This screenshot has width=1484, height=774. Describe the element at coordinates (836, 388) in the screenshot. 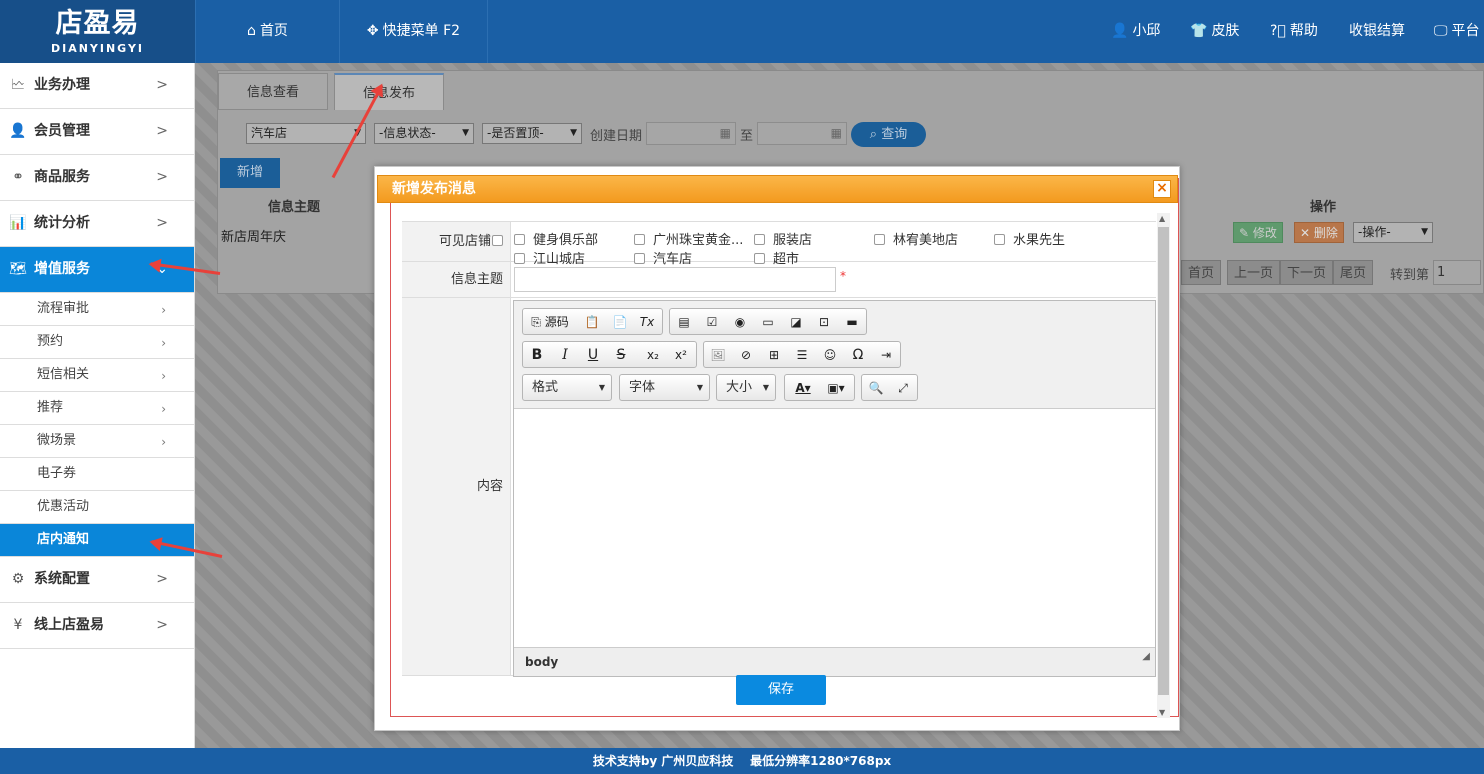

I see `bg-color-icon: ▣▾` at that location.